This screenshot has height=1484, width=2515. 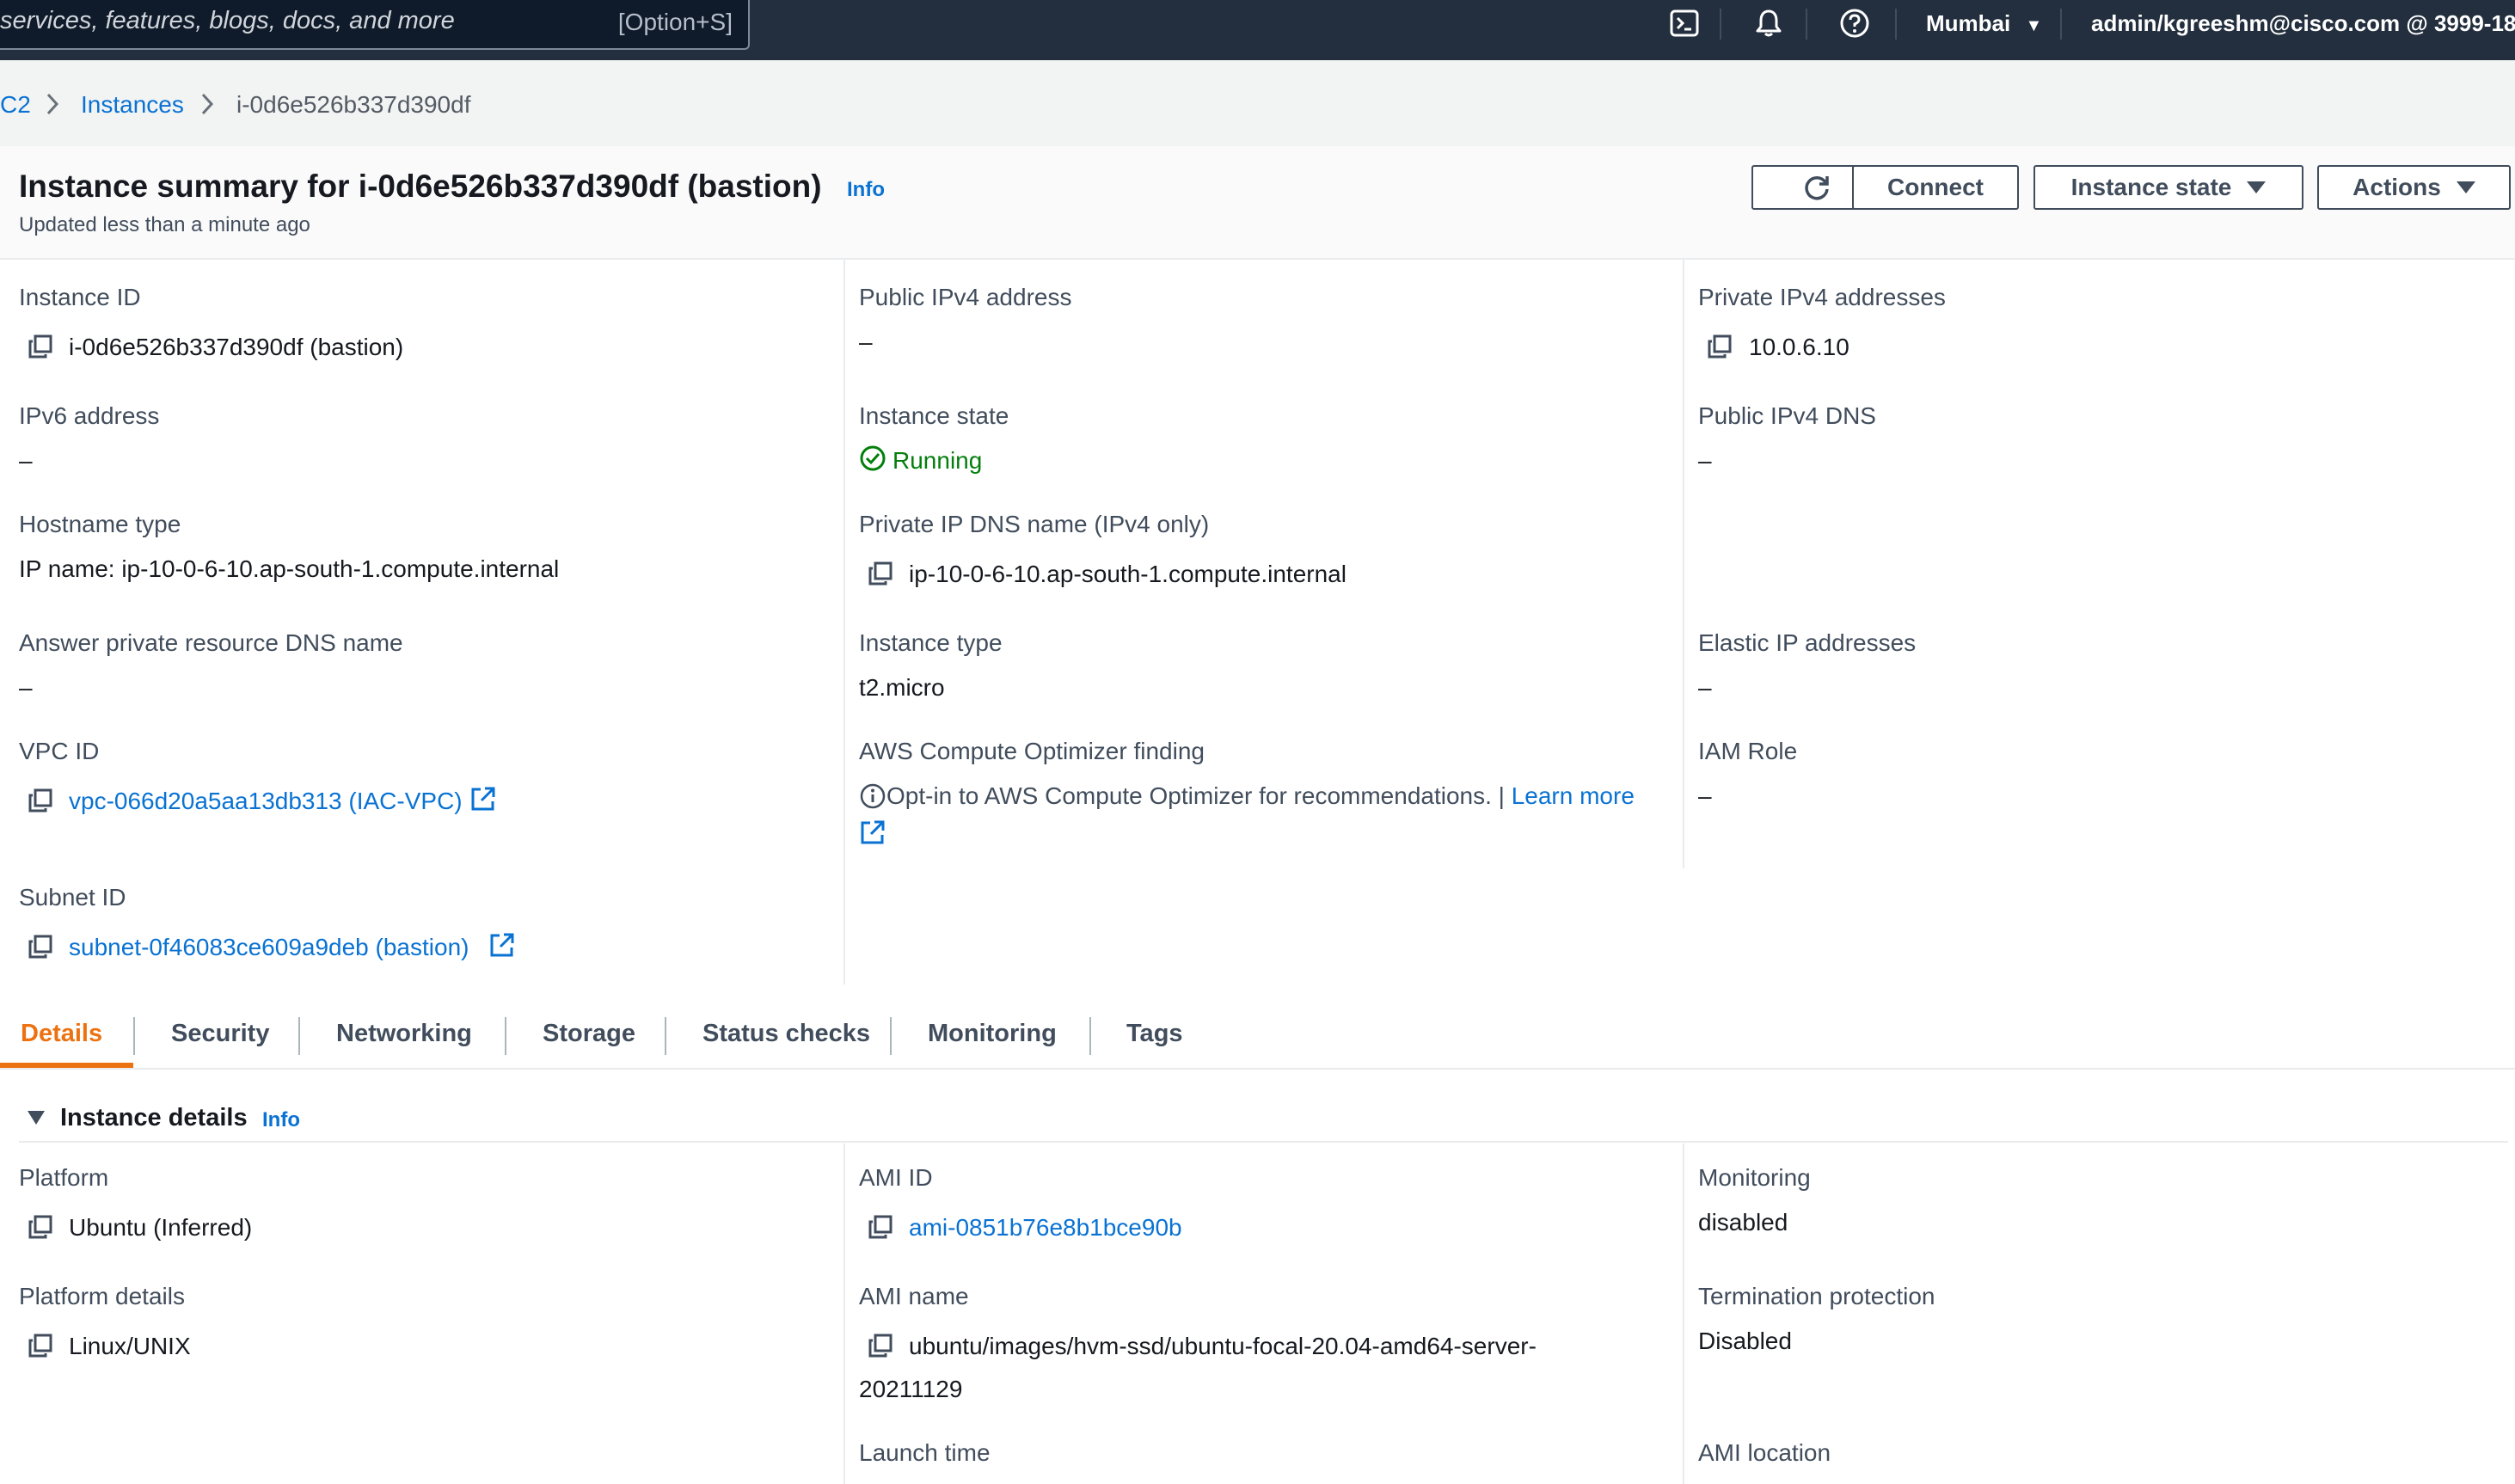 What do you see at coordinates (161, 1227) in the screenshot?
I see `platform-value: Ubuntu (Inferred)` at bounding box center [161, 1227].